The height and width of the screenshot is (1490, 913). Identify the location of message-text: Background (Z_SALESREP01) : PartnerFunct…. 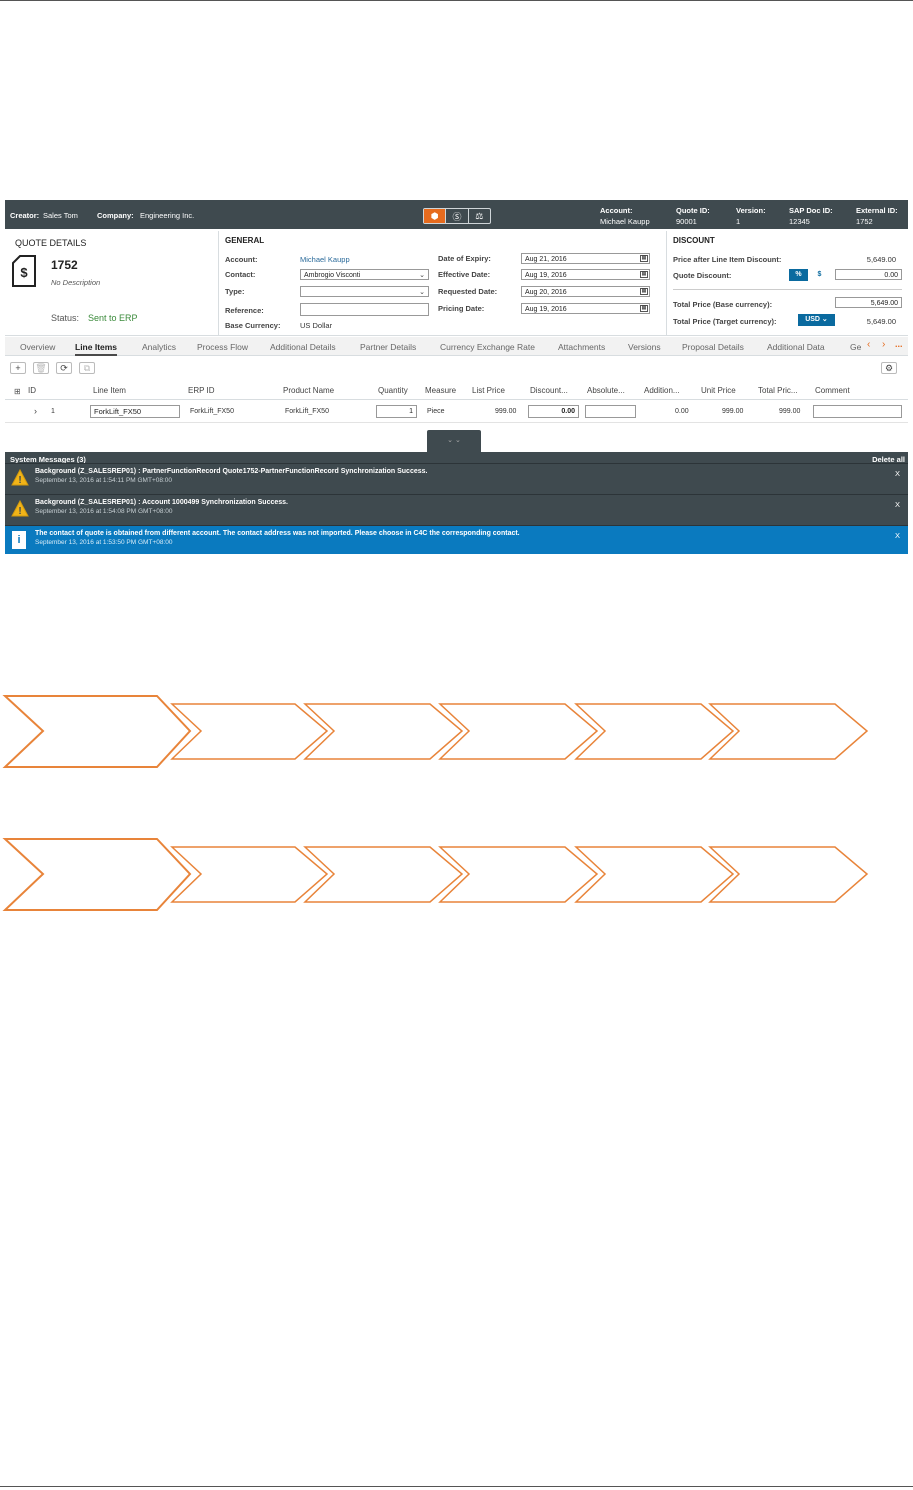
(231, 471).